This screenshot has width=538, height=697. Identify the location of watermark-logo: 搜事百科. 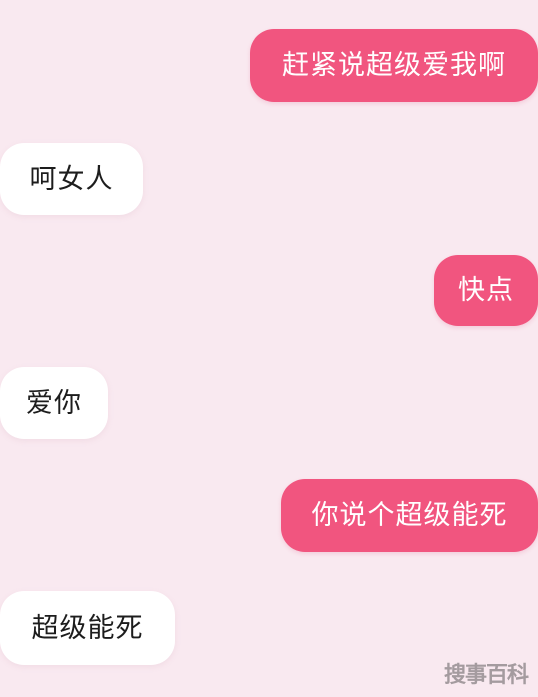
(486, 675).